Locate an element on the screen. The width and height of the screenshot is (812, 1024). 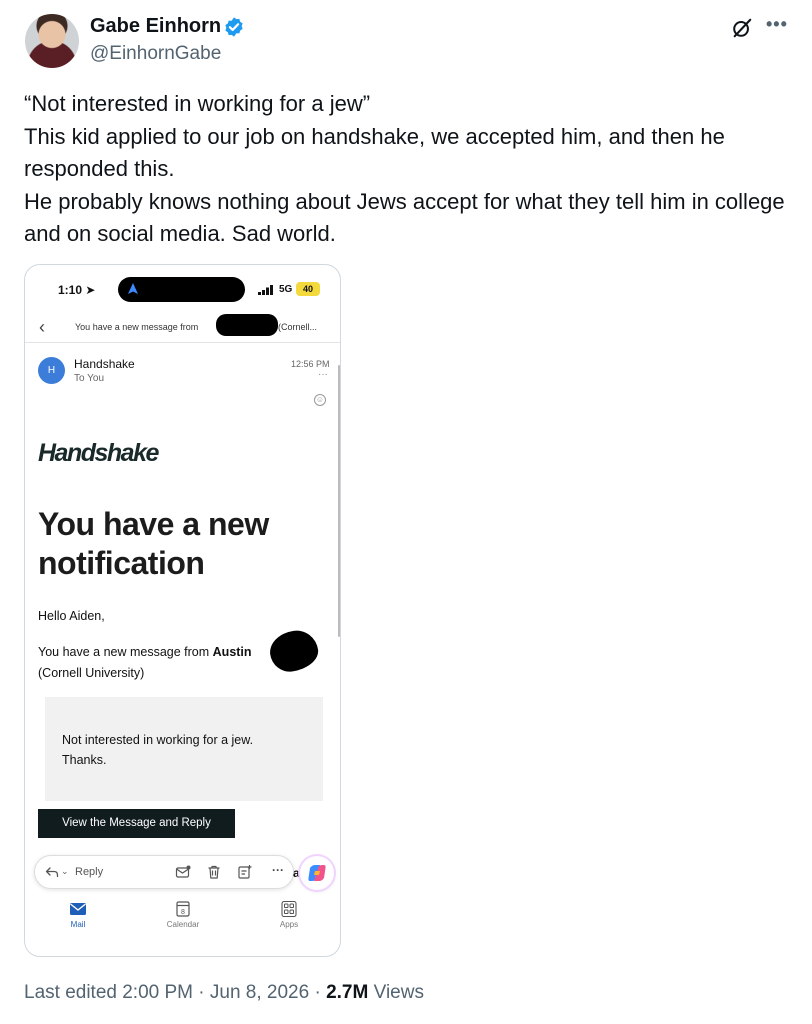
svg-text: 8 is located at coordinates (183, 912).